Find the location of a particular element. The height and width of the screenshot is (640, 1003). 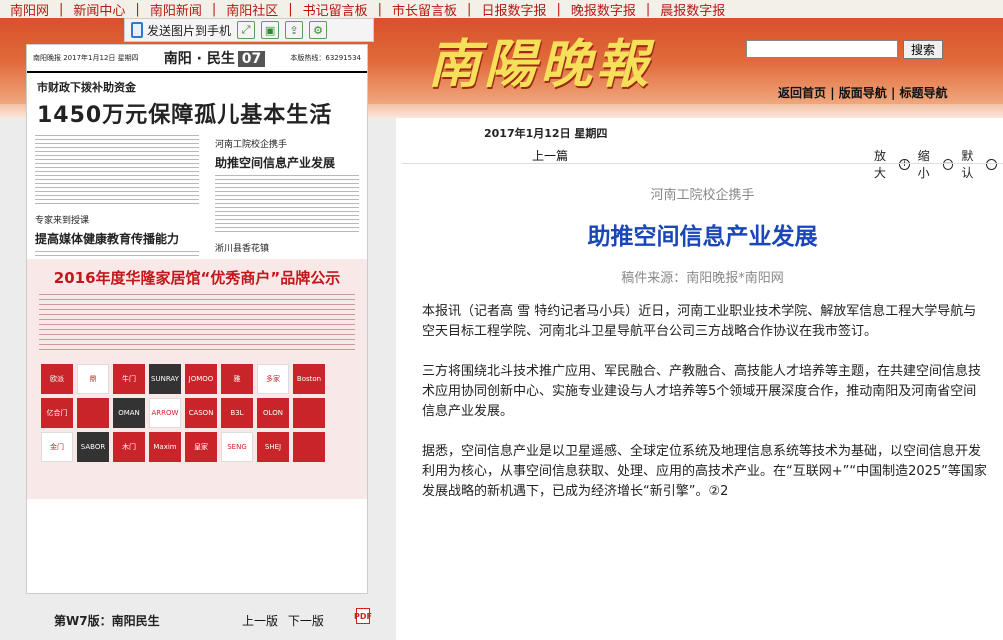

top-nav-link: 晨报数字报 is located at coordinates (692, 9).